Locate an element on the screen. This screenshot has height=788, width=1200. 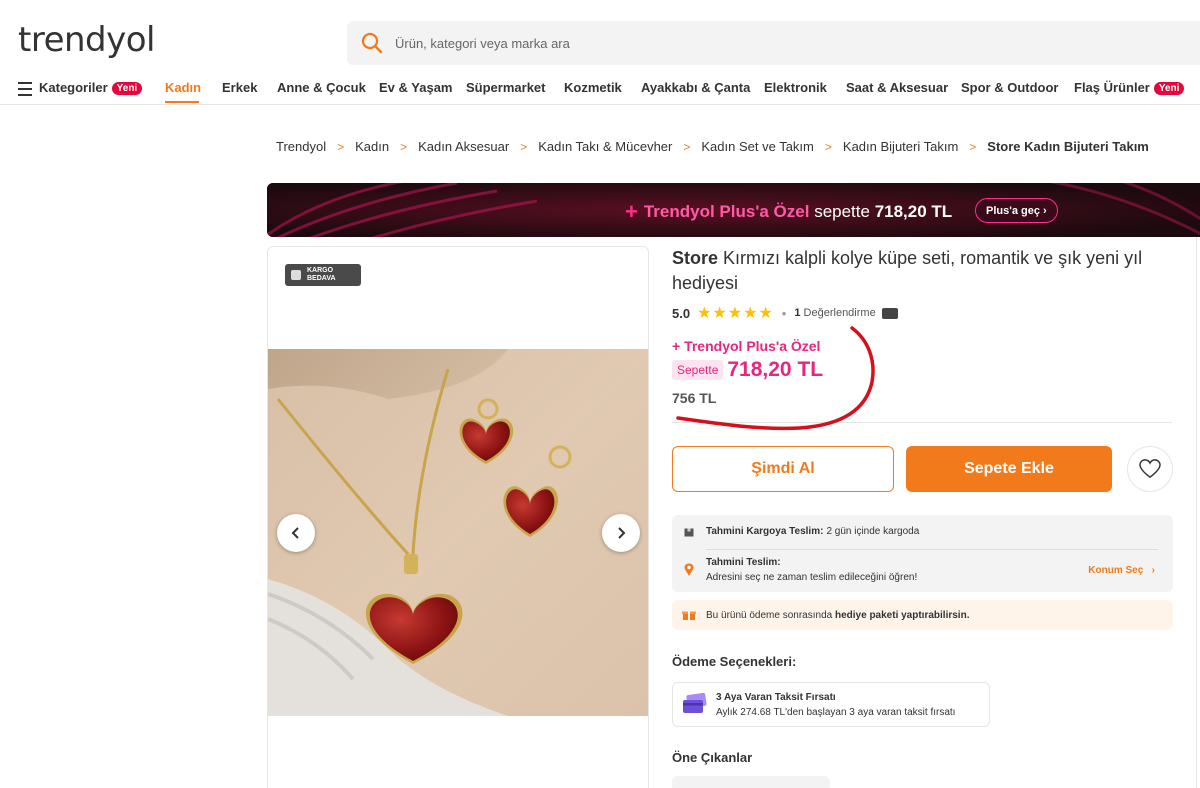
review-count: 1 Değerlendirme is located at coordinates (834, 313).